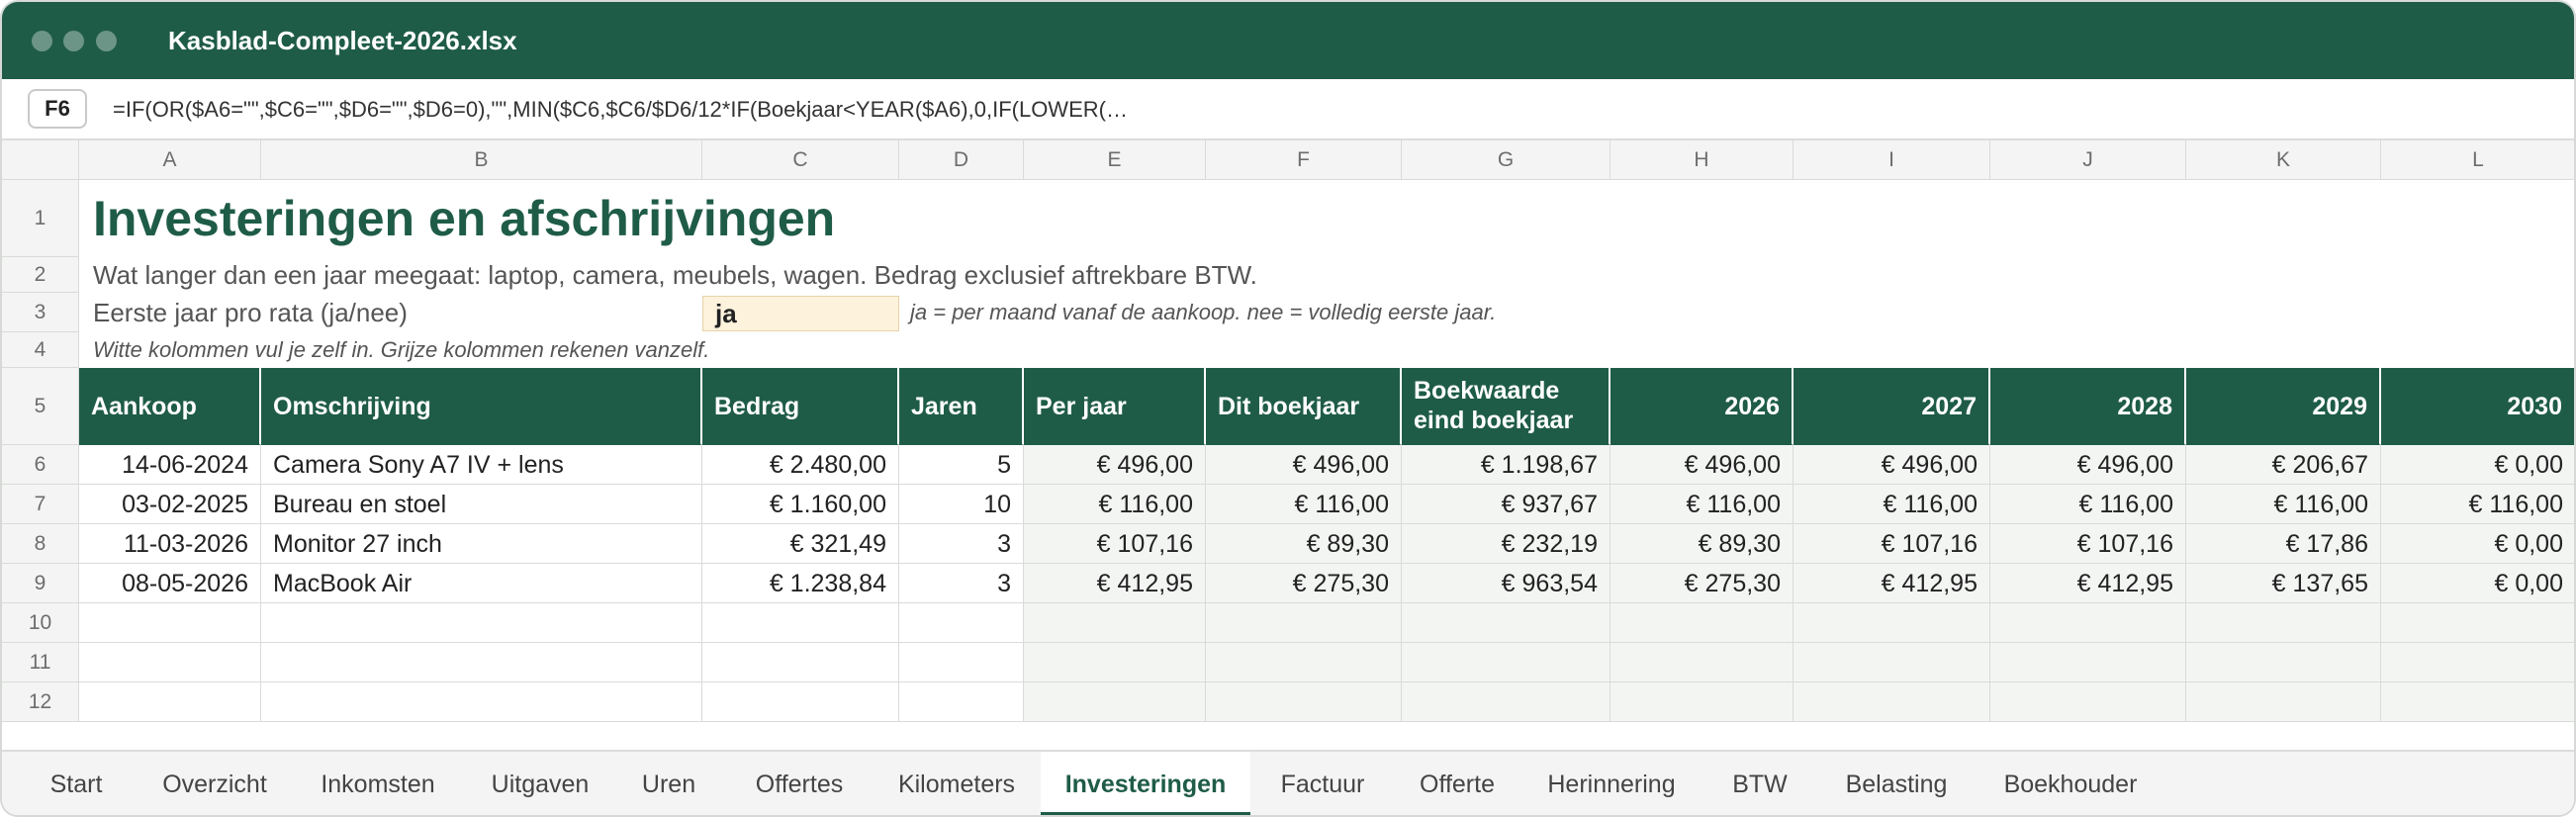 Image resolution: width=2576 pixels, height=817 pixels. Describe the element at coordinates (961, 662) in the screenshot. I see `cell-jaren` at that location.